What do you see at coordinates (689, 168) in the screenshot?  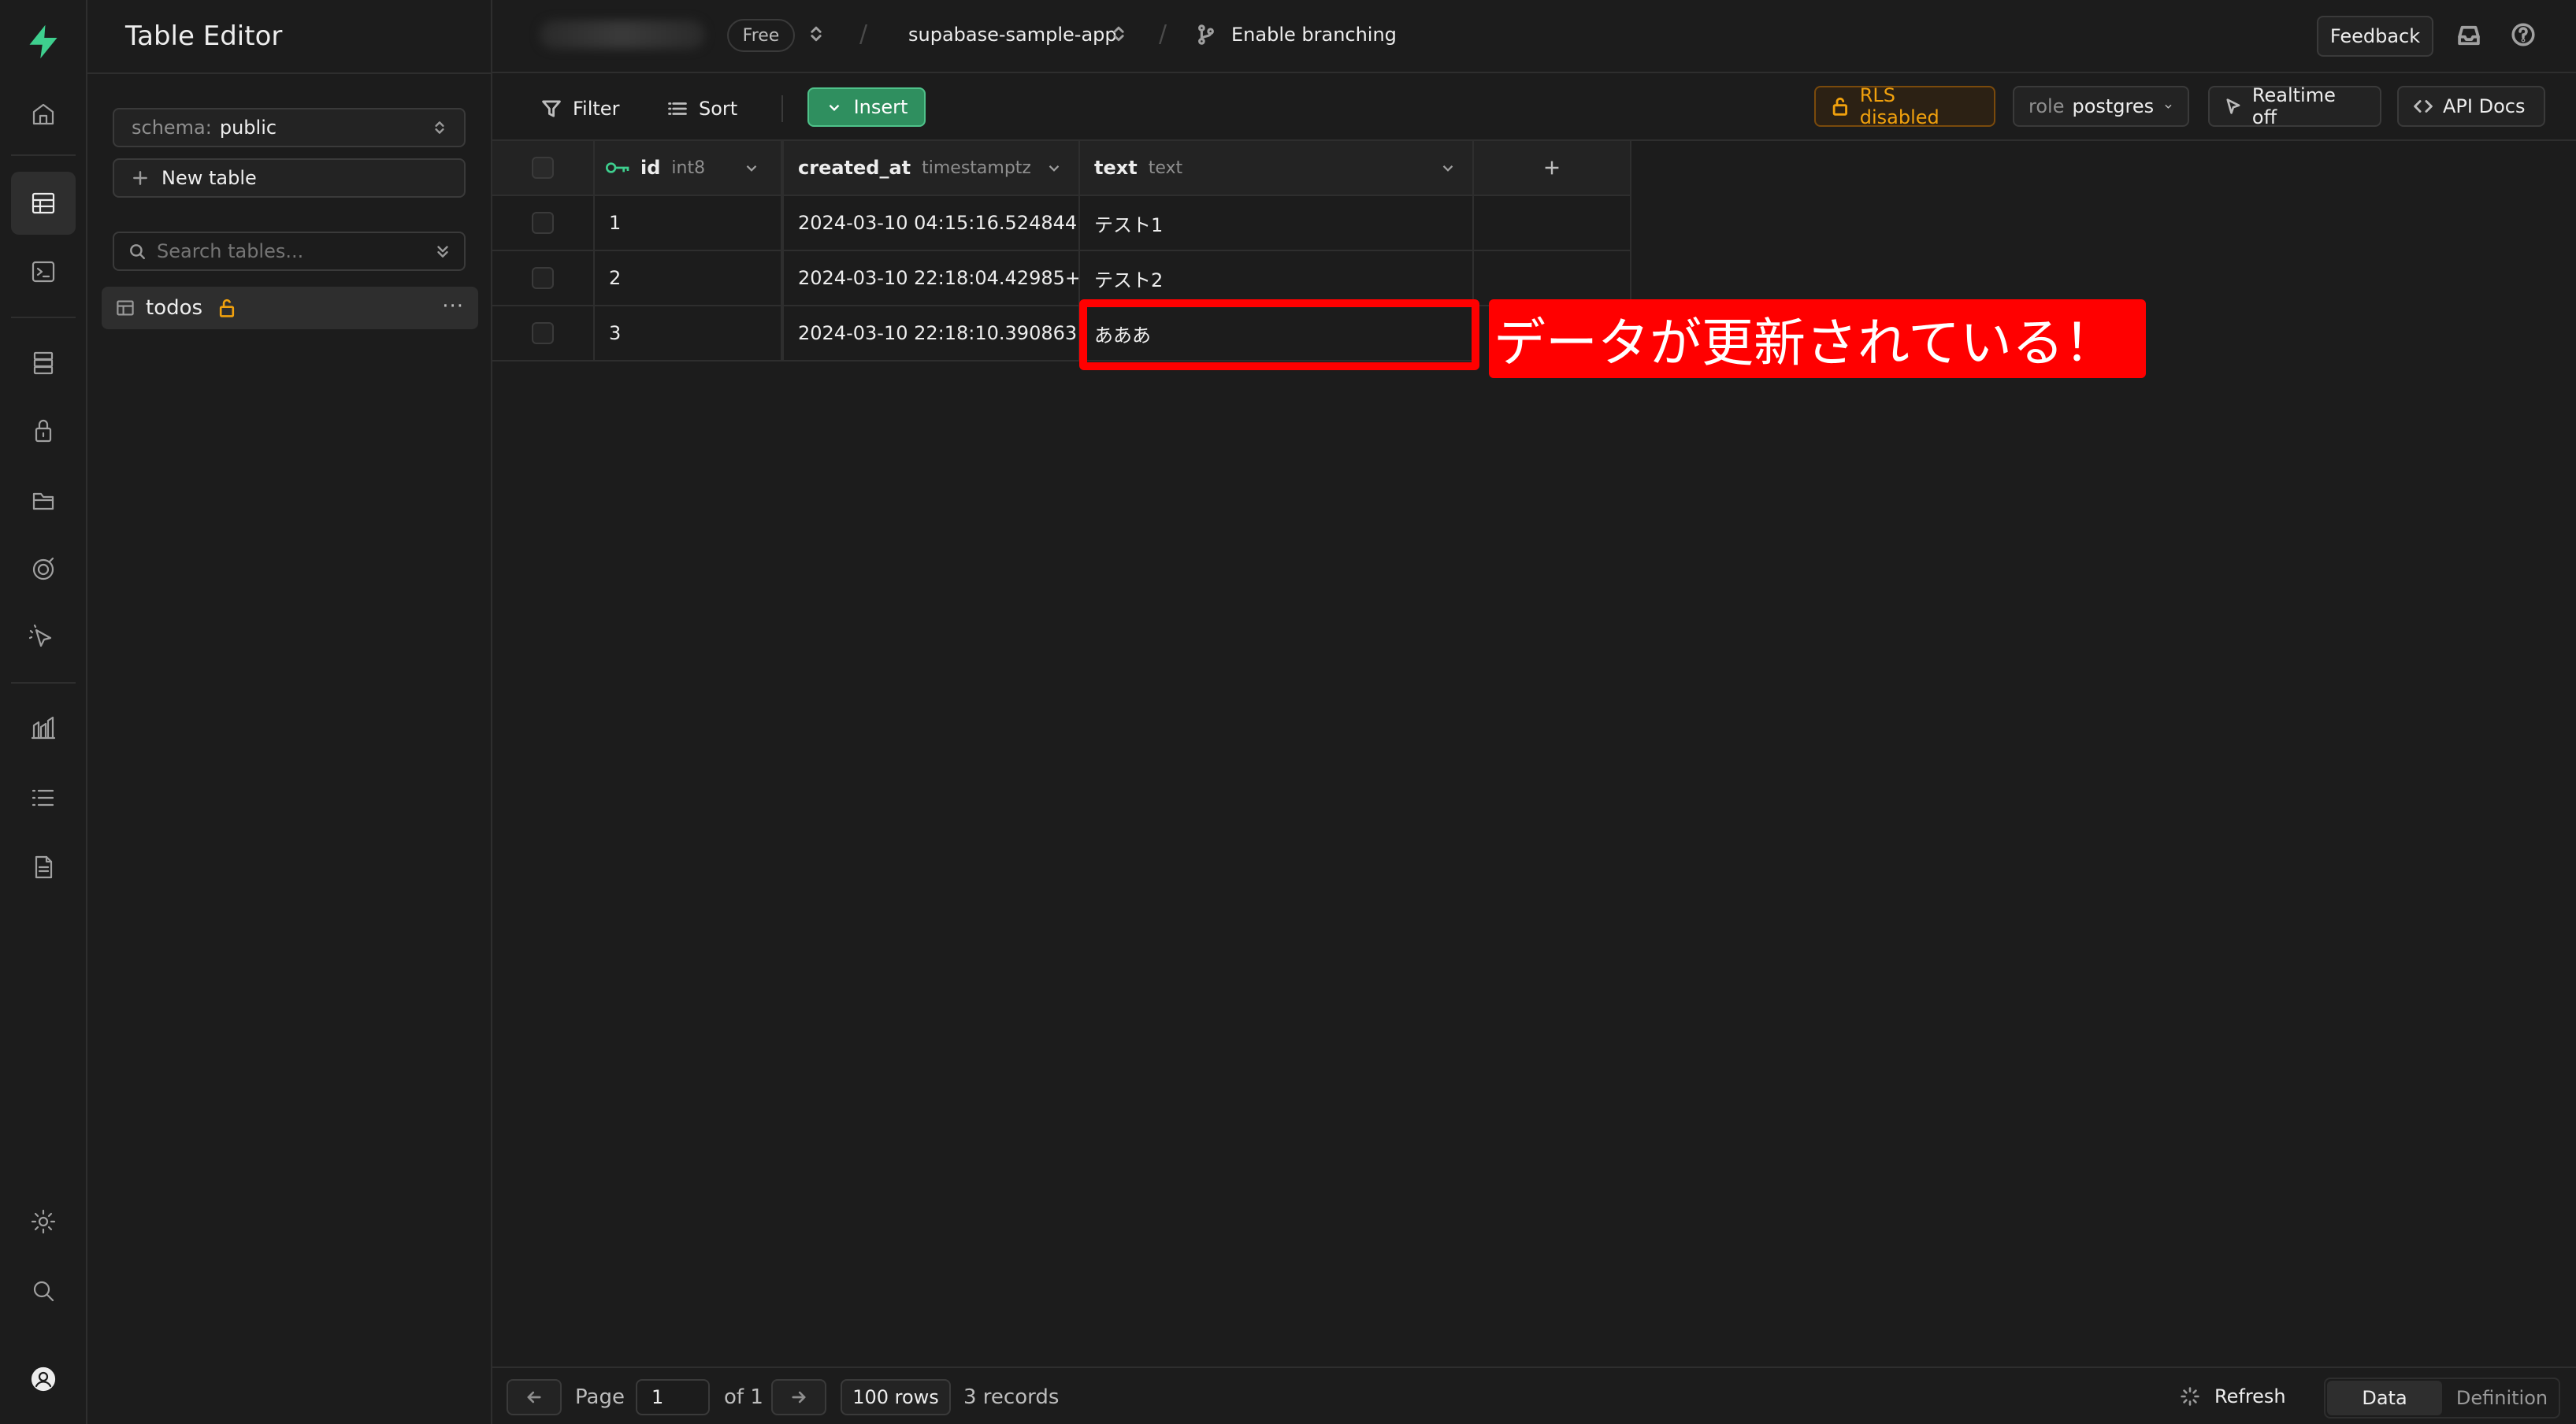 I see `column-header-id: id int8` at bounding box center [689, 168].